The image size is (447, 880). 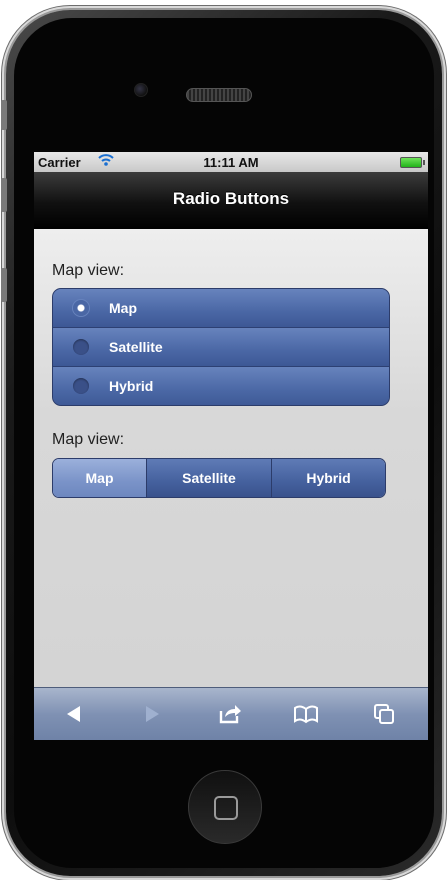 I want to click on browser-toolbar, so click(x=231, y=713).